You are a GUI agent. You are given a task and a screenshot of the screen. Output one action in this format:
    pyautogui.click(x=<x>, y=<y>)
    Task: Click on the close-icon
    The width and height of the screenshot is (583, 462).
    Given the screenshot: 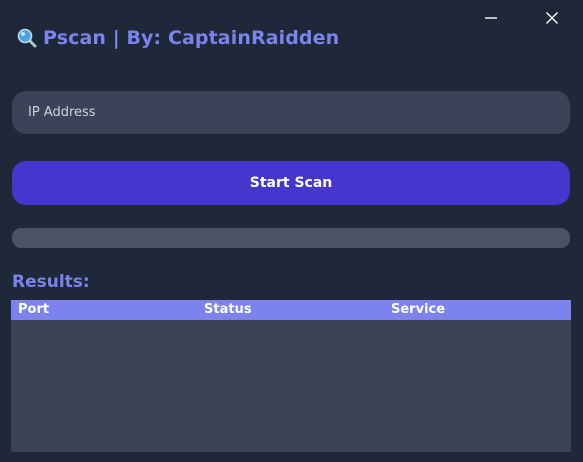 What is the action you would take?
    pyautogui.click(x=552, y=18)
    